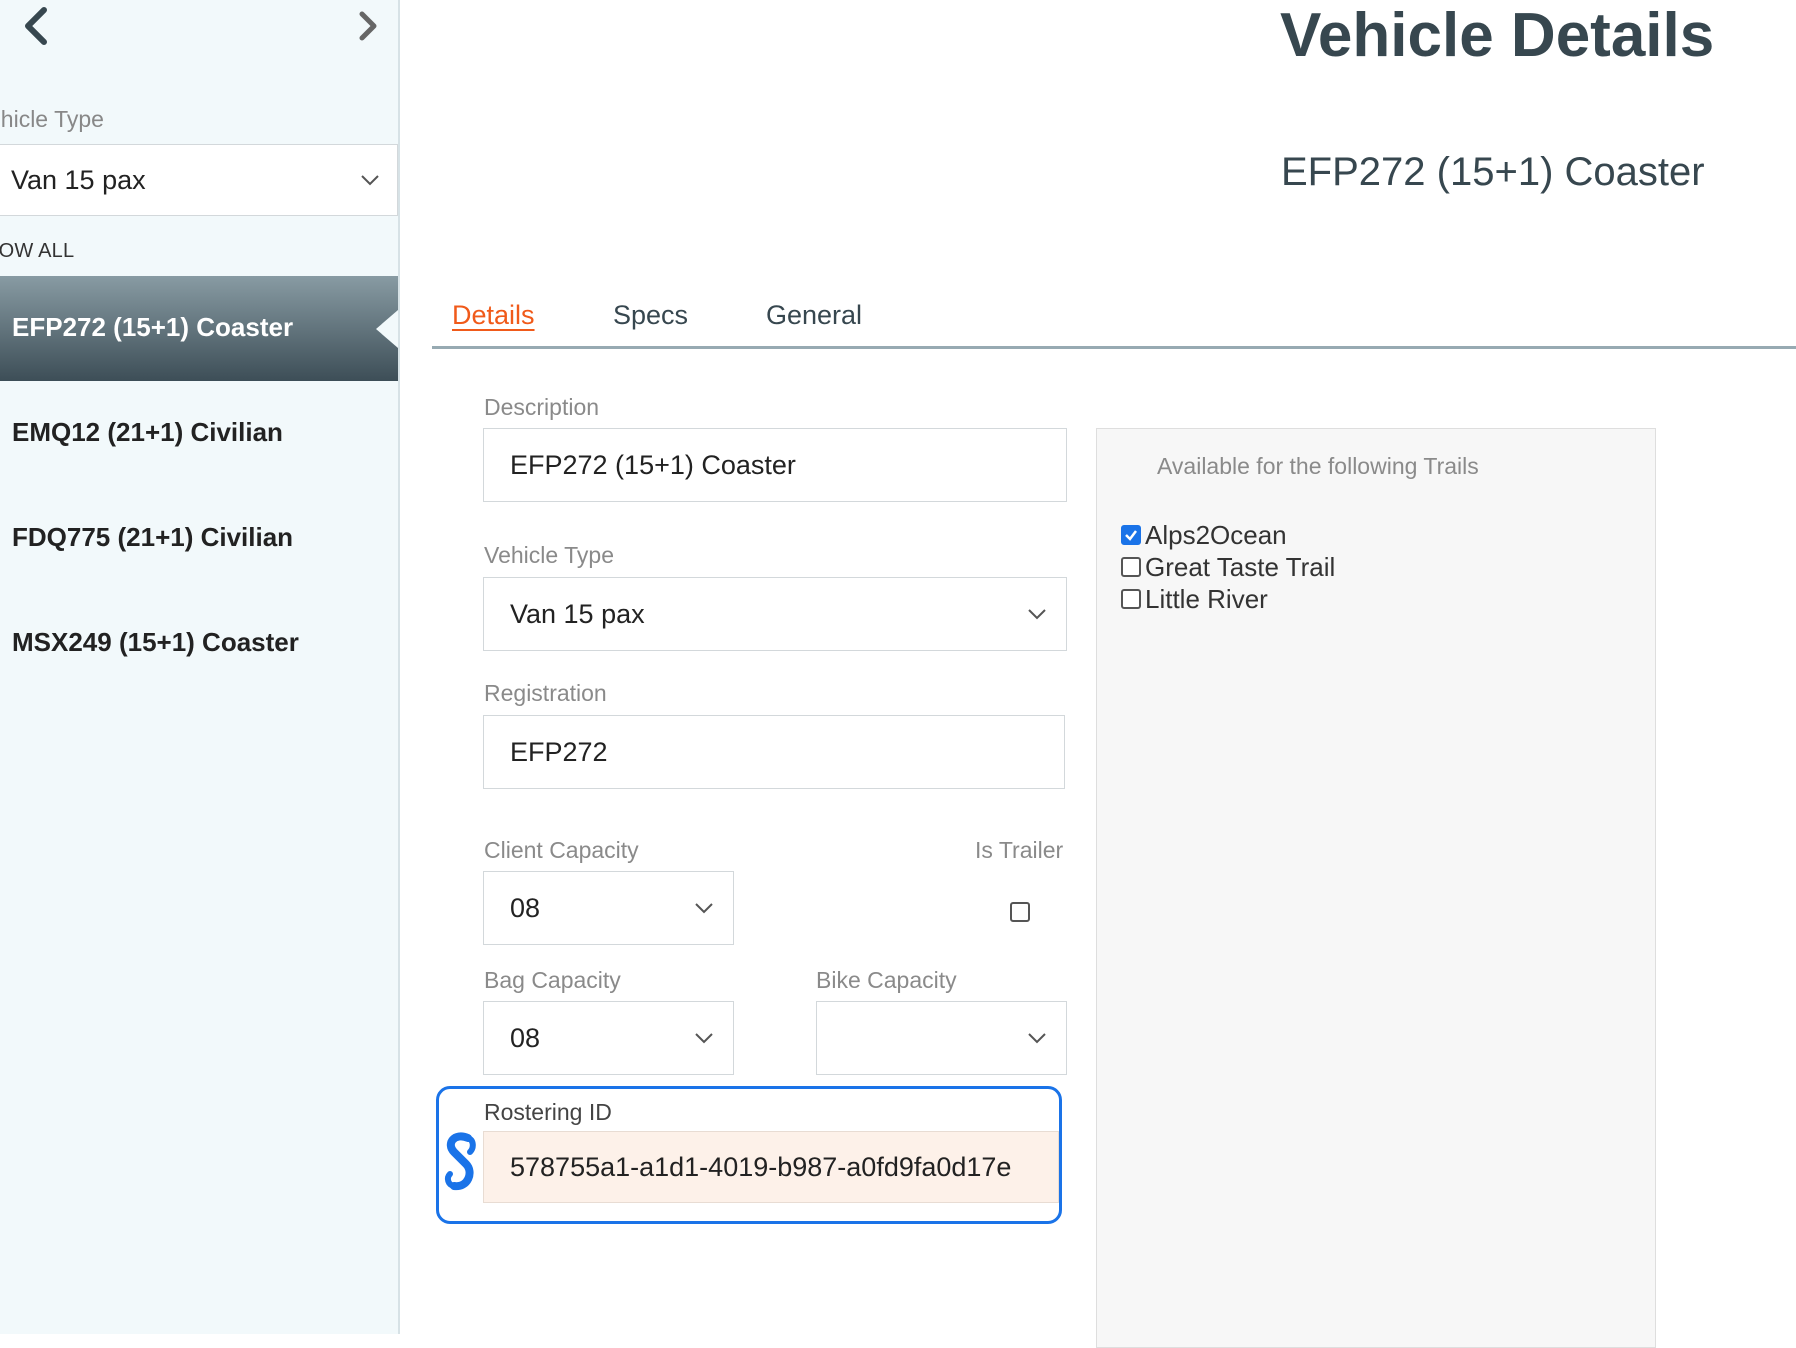 The image size is (1796, 1348). What do you see at coordinates (37, 251) in the screenshot?
I see `show-all-link: HOW ALL` at bounding box center [37, 251].